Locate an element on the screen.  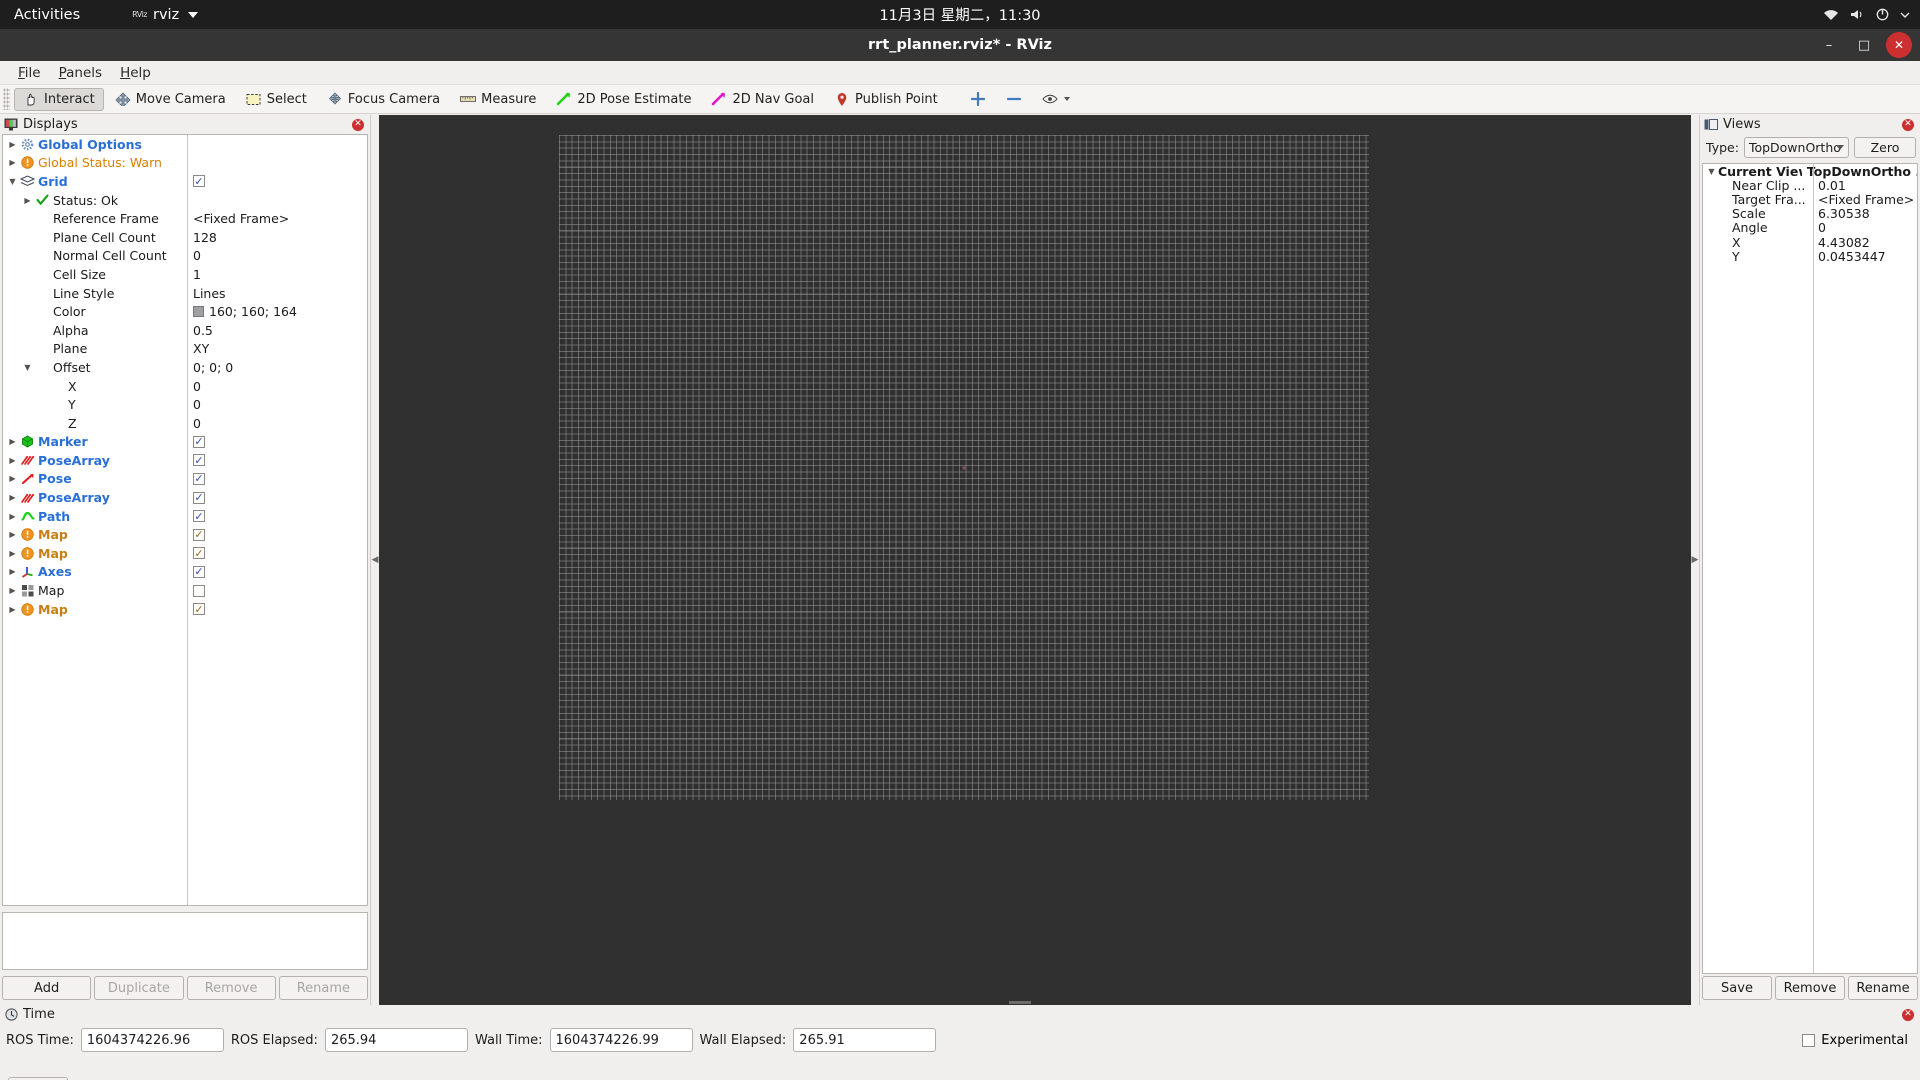
displays-row: ▶ Global Status: Warn is located at coordinates (185, 163).